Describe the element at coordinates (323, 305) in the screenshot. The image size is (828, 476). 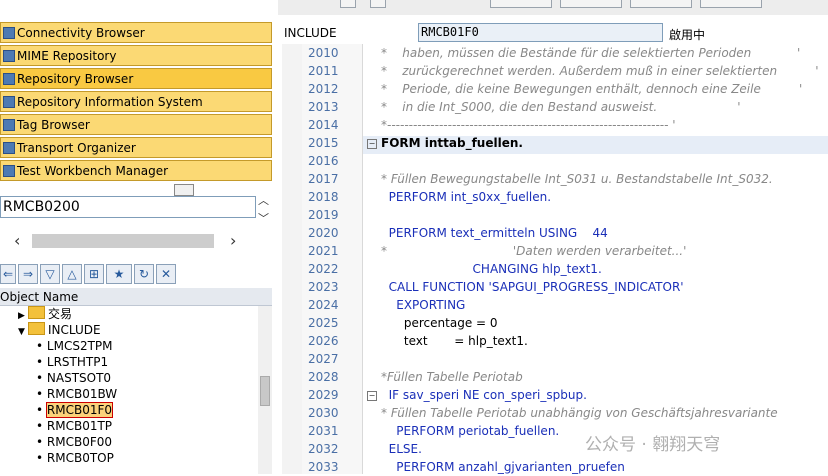
I see `line-number: 2024` at that location.